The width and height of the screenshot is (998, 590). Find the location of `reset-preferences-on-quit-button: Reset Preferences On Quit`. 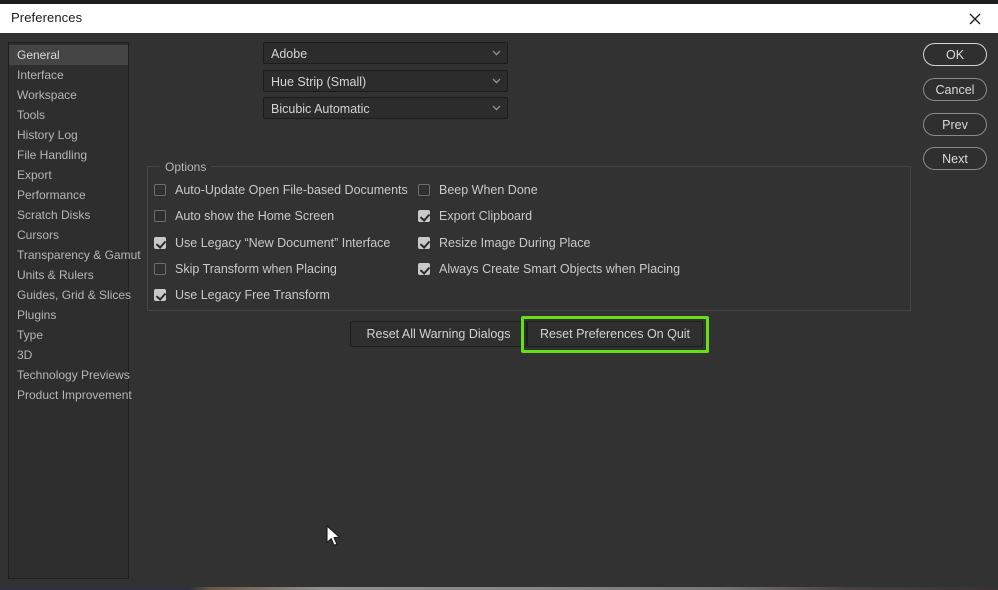

reset-preferences-on-quit-button: Reset Preferences On Quit is located at coordinates (615, 334).